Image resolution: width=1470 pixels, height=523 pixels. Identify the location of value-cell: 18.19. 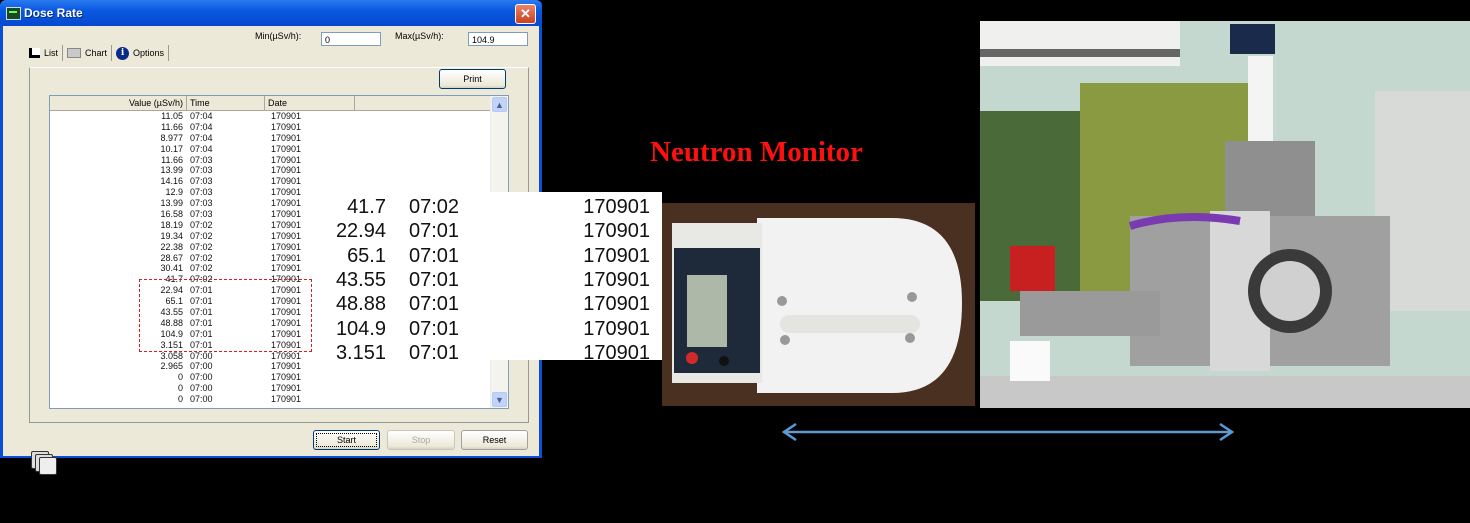
(171, 224).